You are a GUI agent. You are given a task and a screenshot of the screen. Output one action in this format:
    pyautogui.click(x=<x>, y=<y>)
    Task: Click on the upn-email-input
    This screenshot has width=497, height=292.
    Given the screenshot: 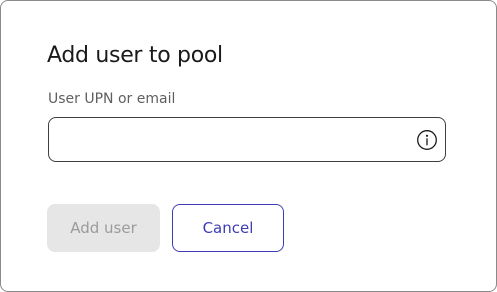 What is the action you would take?
    pyautogui.click(x=234, y=139)
    